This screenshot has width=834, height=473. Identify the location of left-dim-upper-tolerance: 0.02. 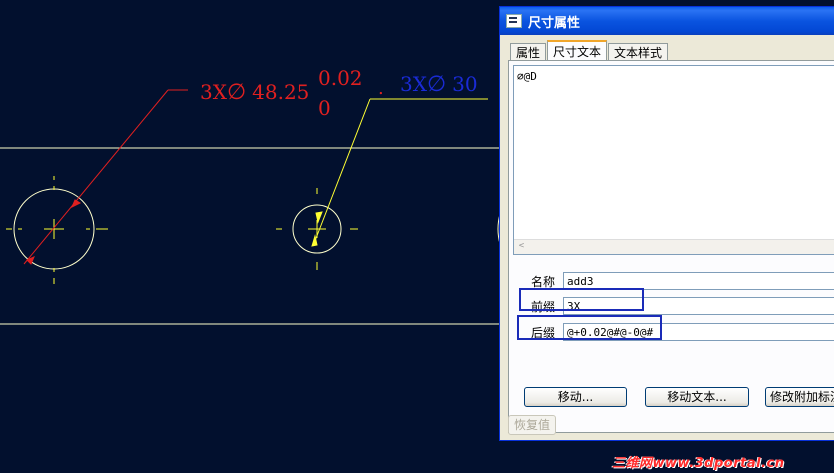
(340, 78).